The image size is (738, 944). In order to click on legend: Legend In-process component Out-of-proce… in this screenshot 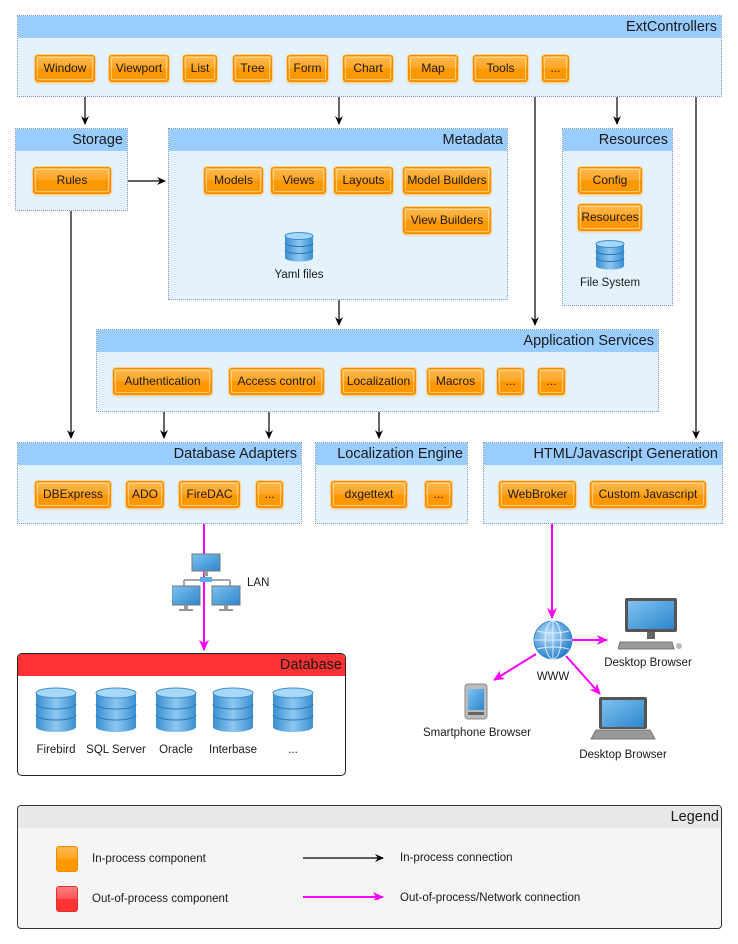, I will do `click(369, 867)`.